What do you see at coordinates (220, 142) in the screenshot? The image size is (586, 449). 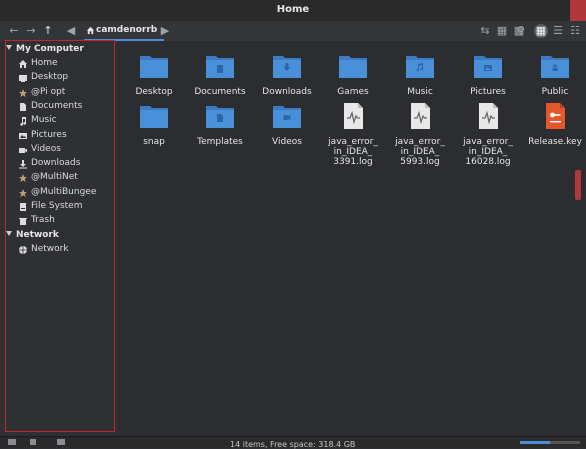 I see `file-label: Templates` at bounding box center [220, 142].